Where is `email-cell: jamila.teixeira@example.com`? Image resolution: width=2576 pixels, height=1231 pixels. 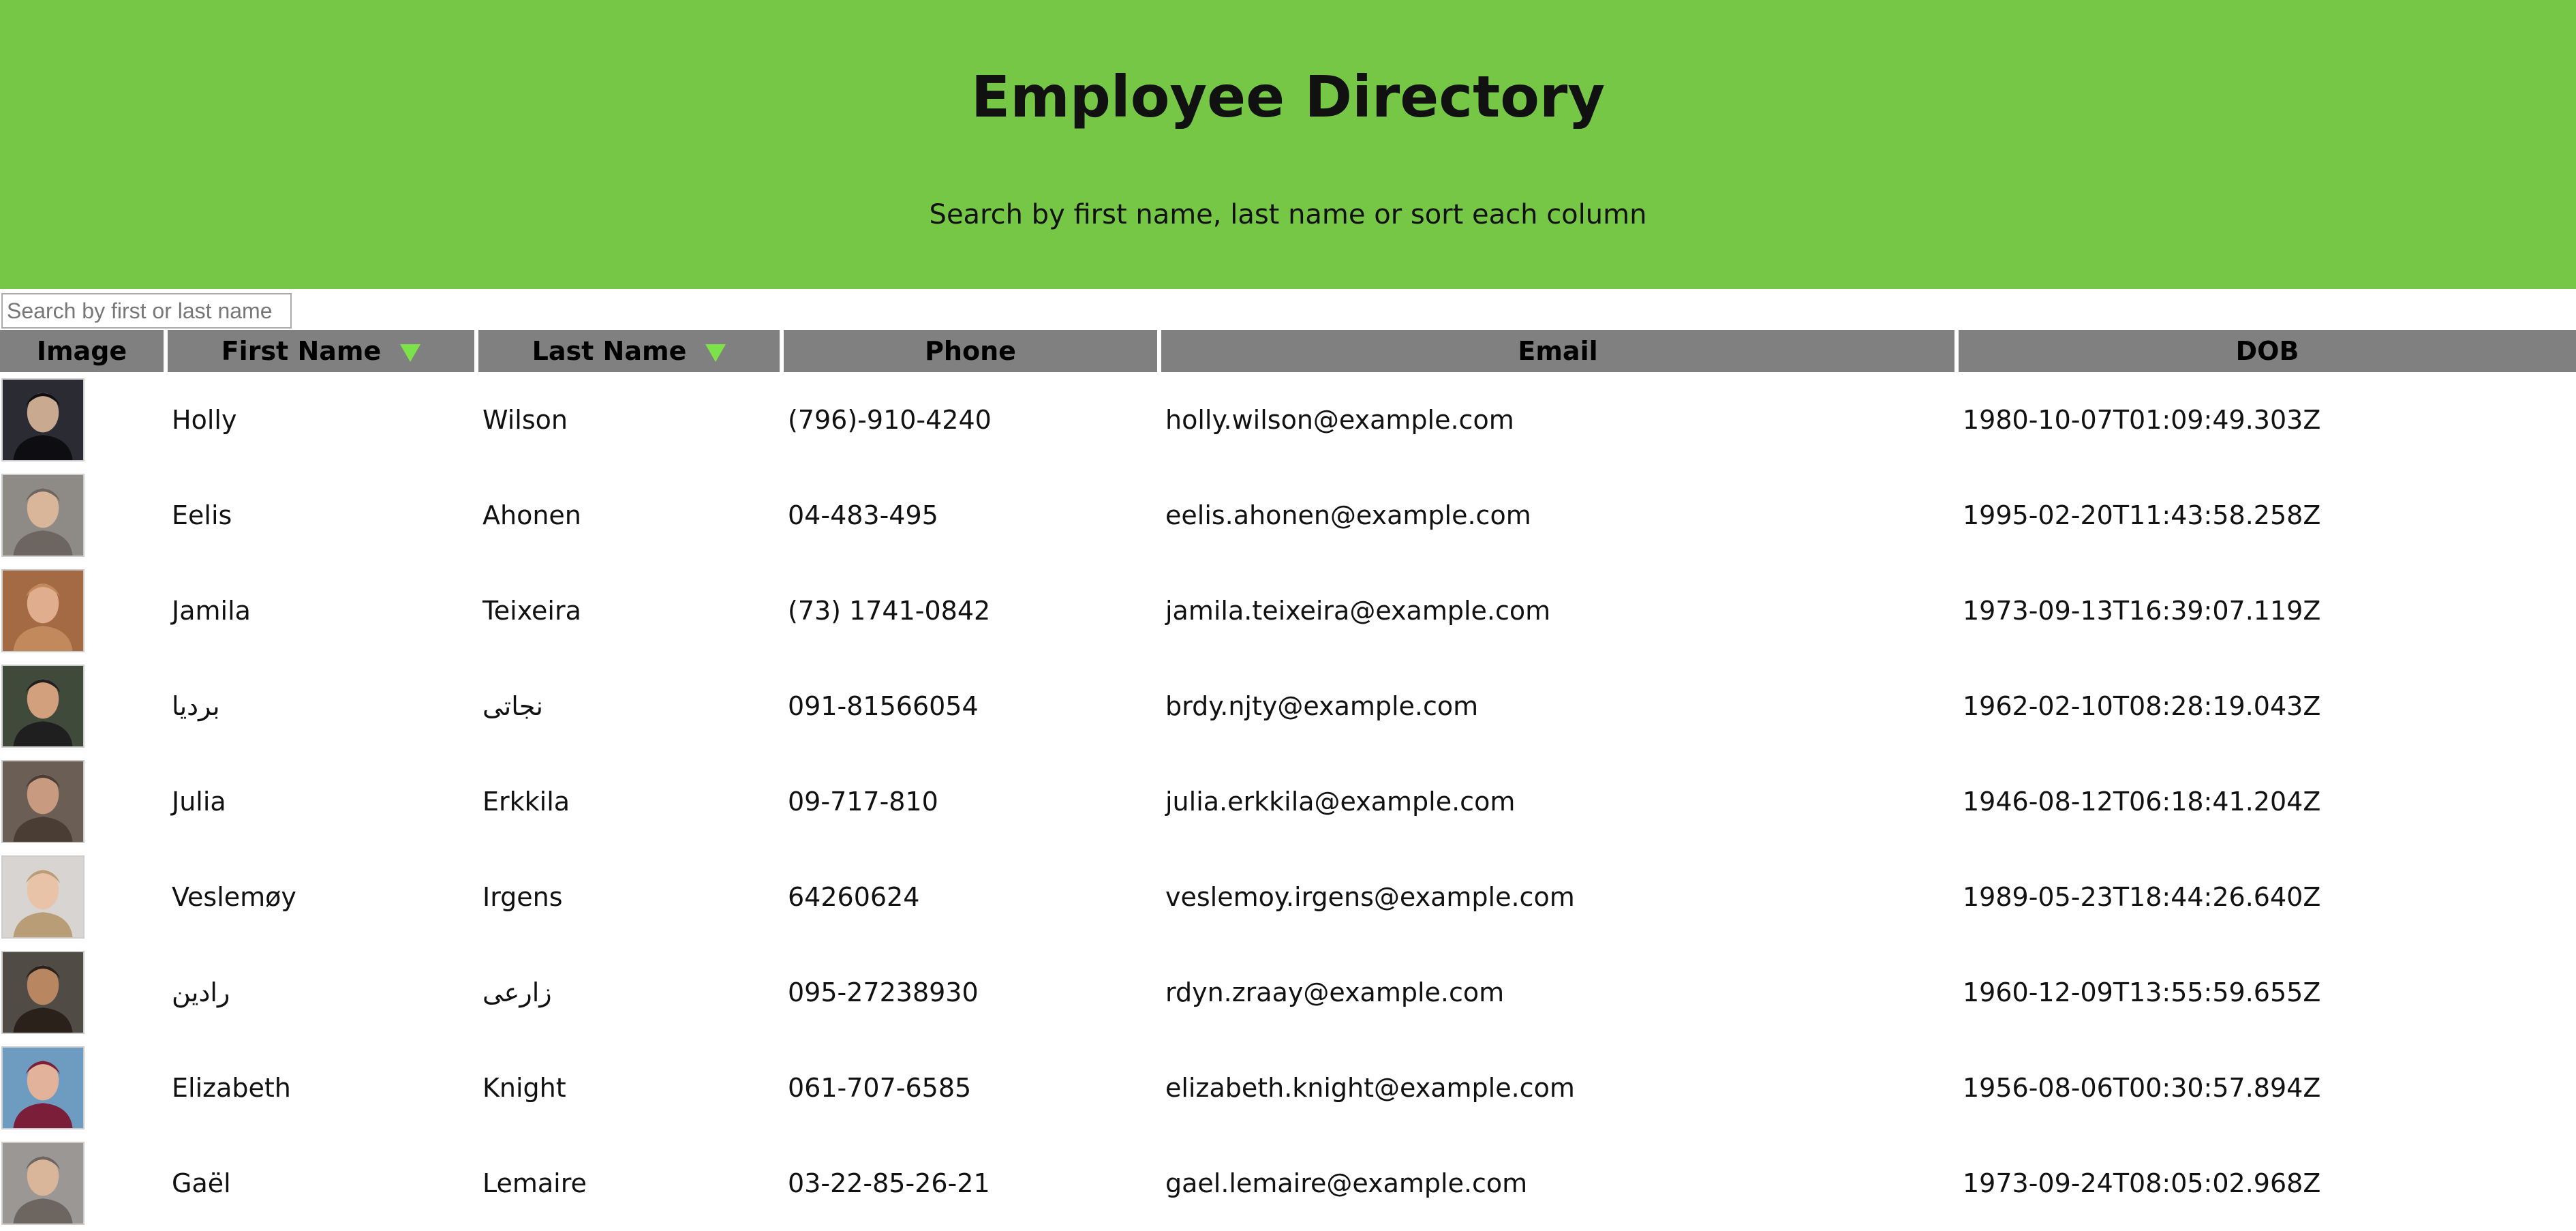 email-cell: jamila.teixeira@example.com is located at coordinates (1358, 611).